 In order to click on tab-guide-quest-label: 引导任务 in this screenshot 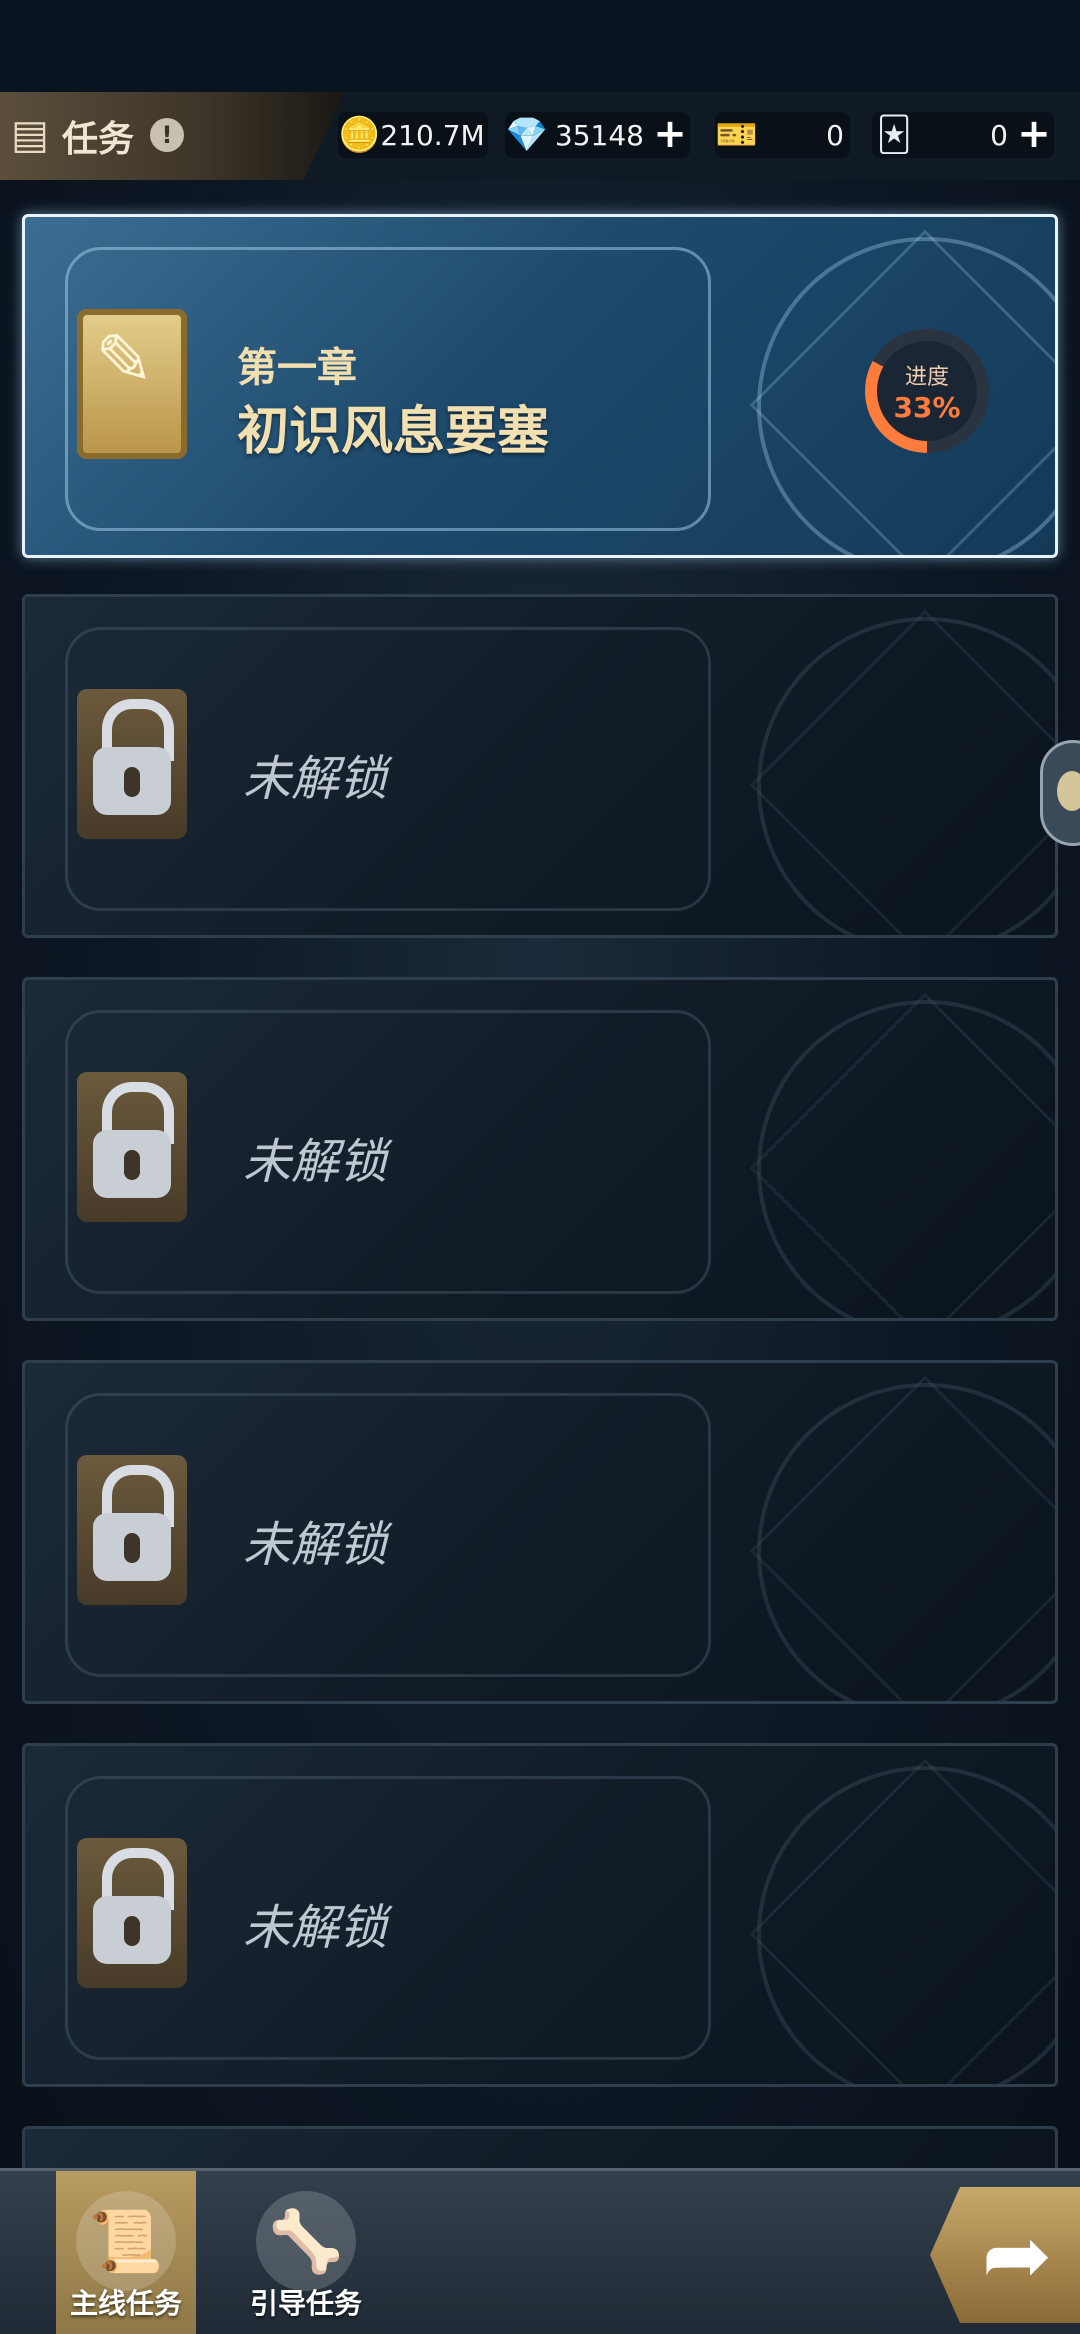, I will do `click(305, 2303)`.